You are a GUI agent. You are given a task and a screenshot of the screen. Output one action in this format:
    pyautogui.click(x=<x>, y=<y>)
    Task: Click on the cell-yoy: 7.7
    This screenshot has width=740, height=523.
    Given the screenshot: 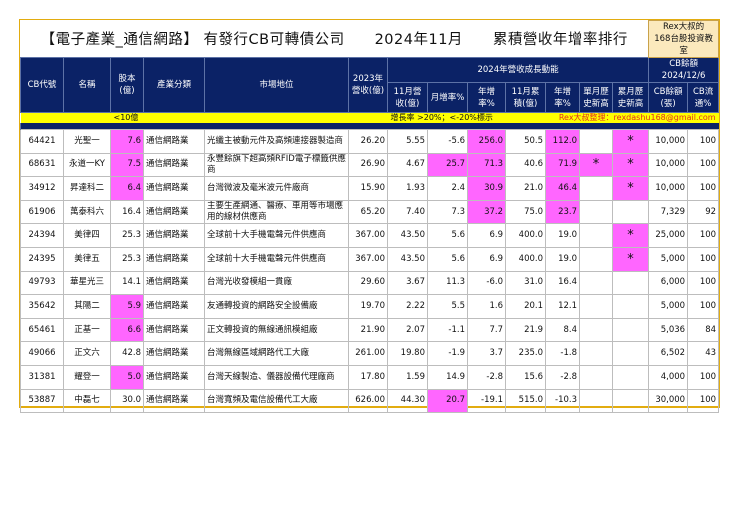 What is the action you would take?
    pyautogui.click(x=486, y=330)
    